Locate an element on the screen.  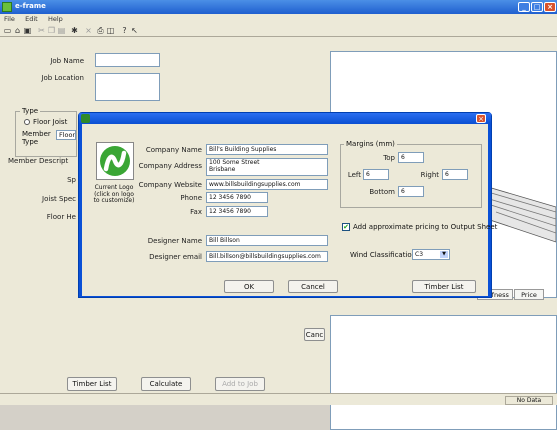
wind-classification-value: C3 is located at coordinates (419, 254).